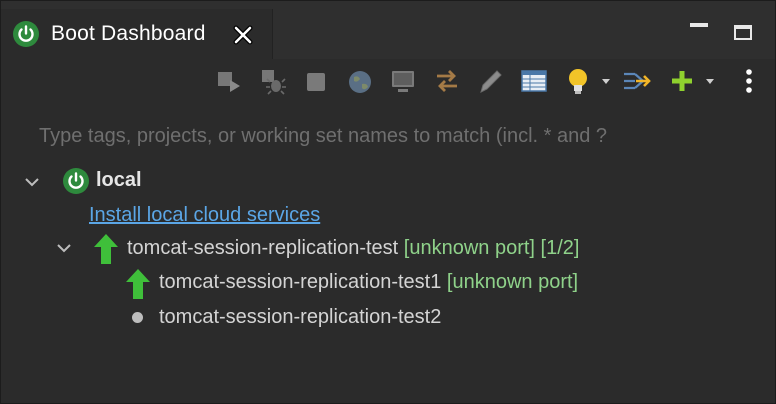 The image size is (776, 404). Describe the element at coordinates (447, 81) in the screenshot. I see `sync-icon` at that location.